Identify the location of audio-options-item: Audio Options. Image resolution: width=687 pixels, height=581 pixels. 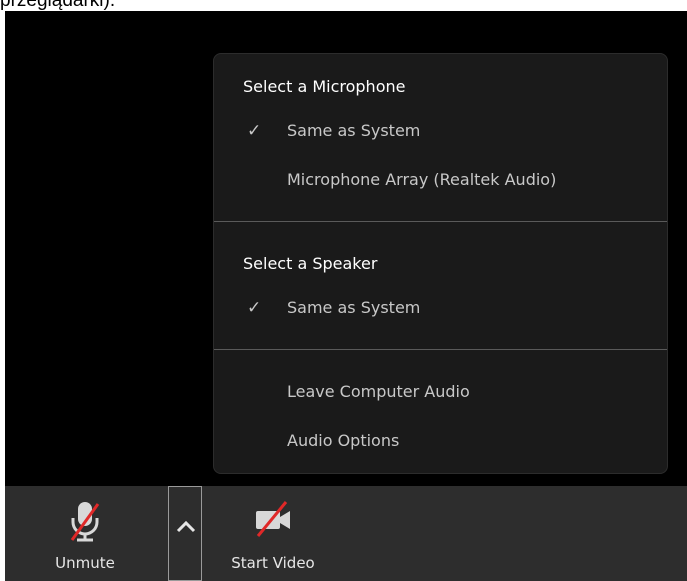
(440, 441).